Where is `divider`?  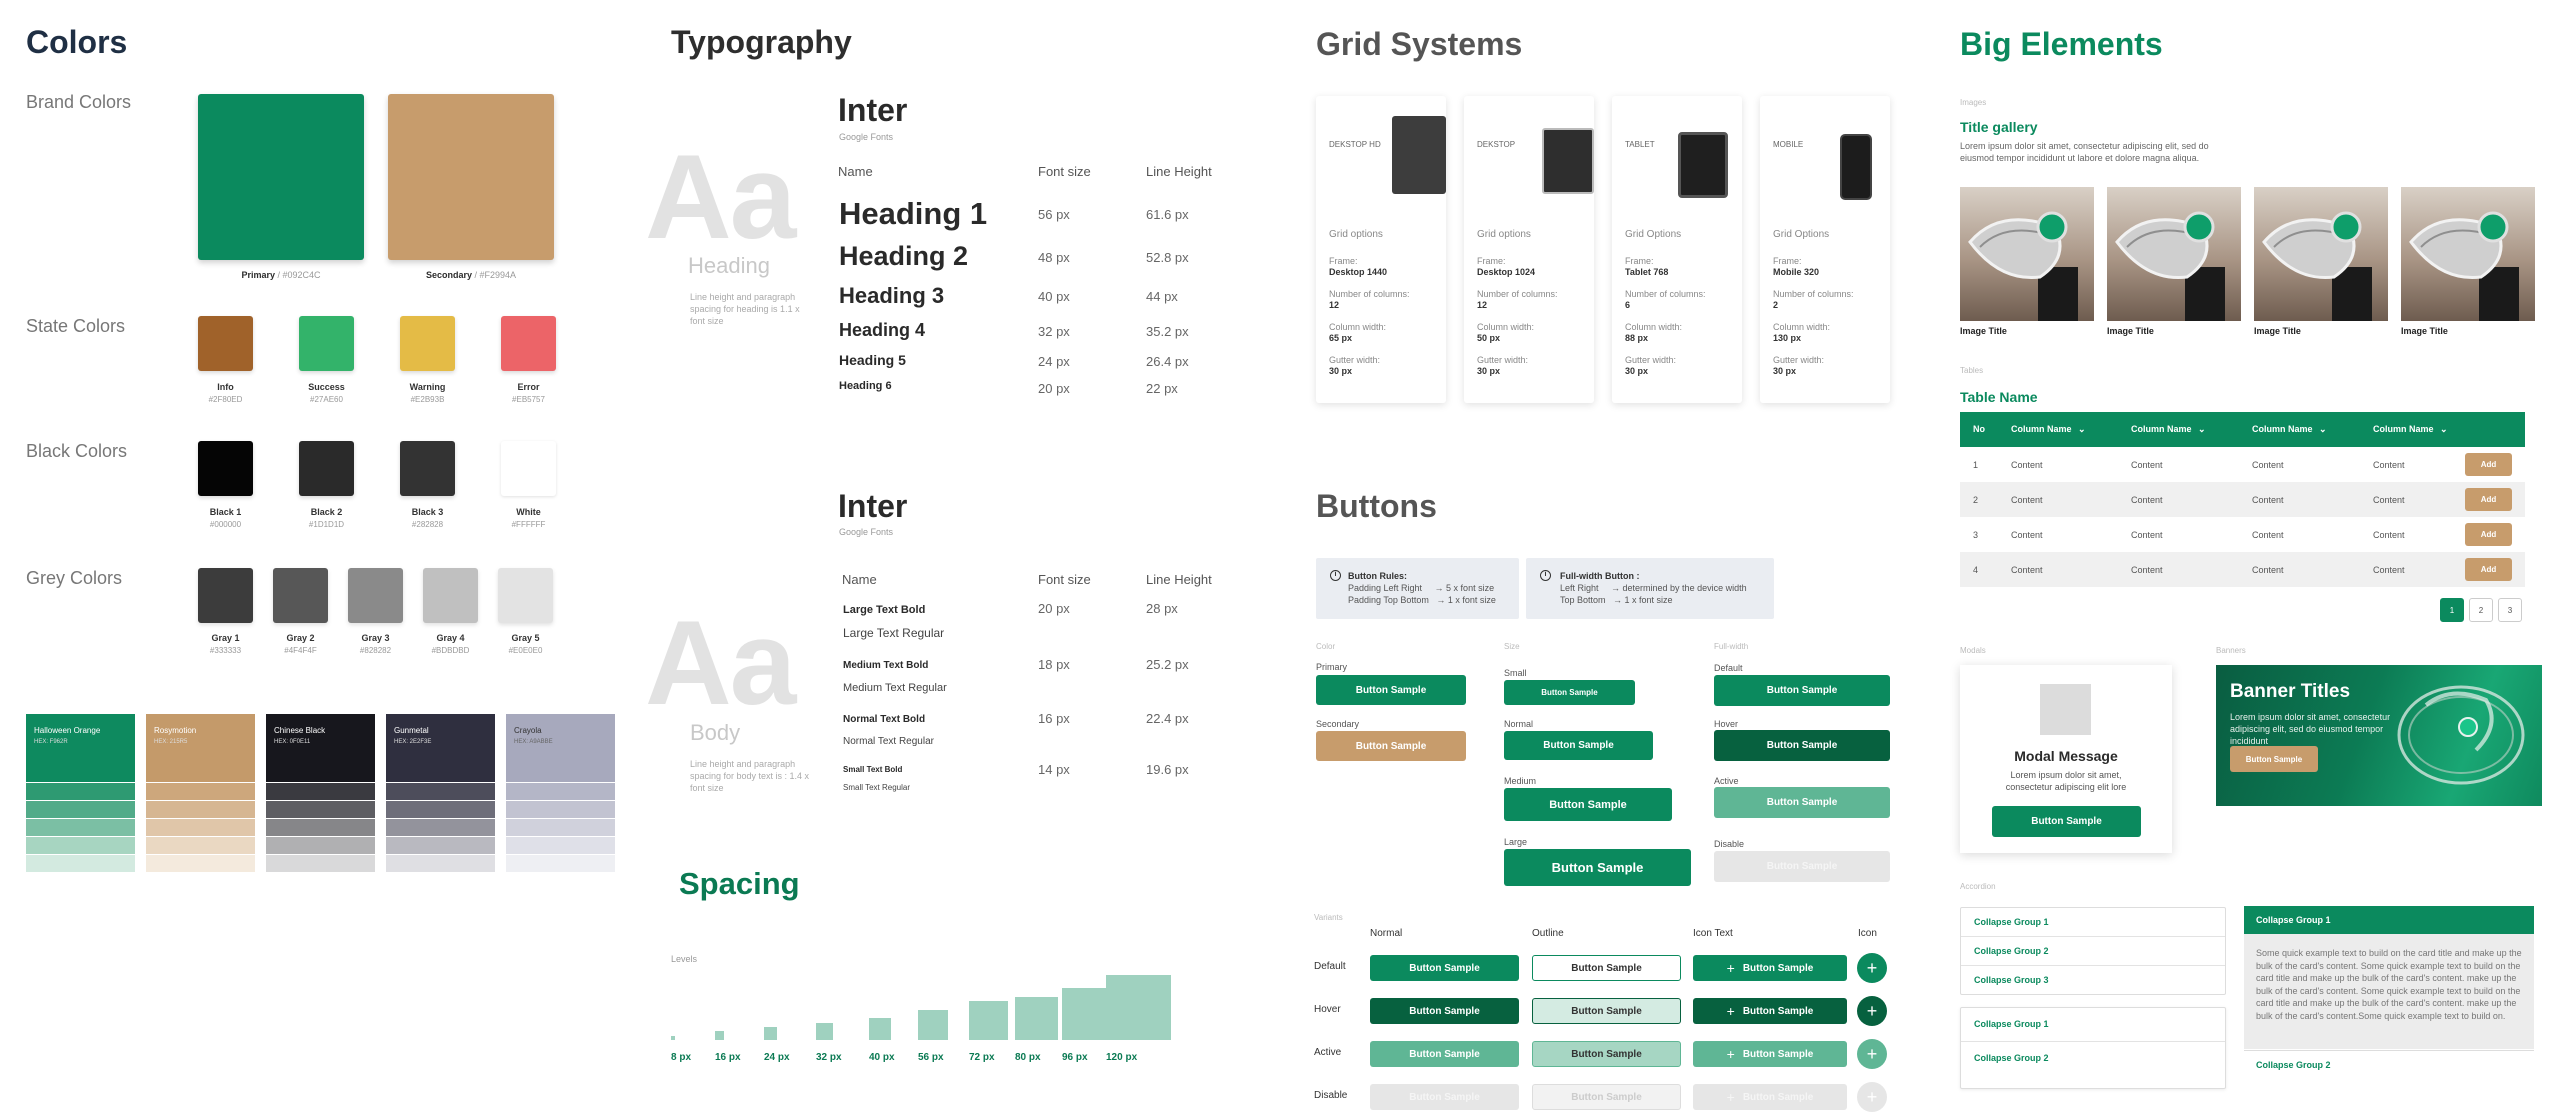
divider is located at coordinates (2093, 1041).